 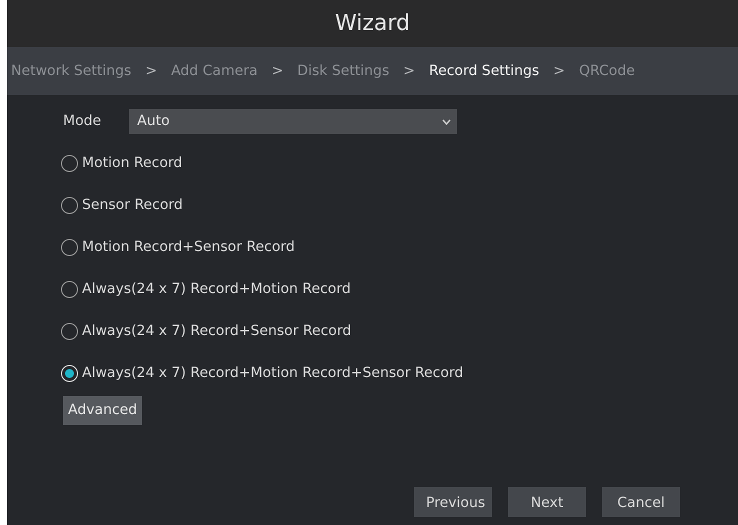 What do you see at coordinates (606, 71) in the screenshot?
I see `wizard-step: QRCode` at bounding box center [606, 71].